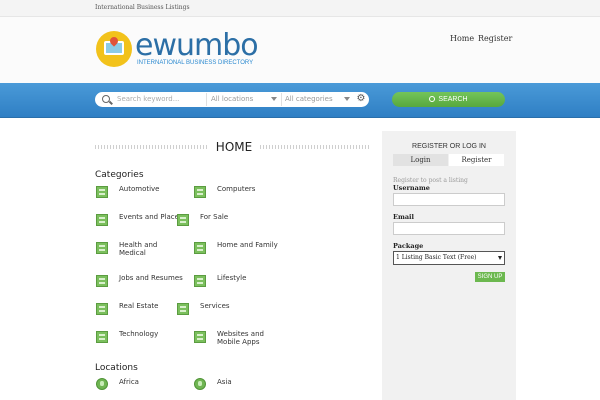  I want to click on logo-tagline: INTERNATIONAL BUSINESS DIRECTORY, so click(195, 63).